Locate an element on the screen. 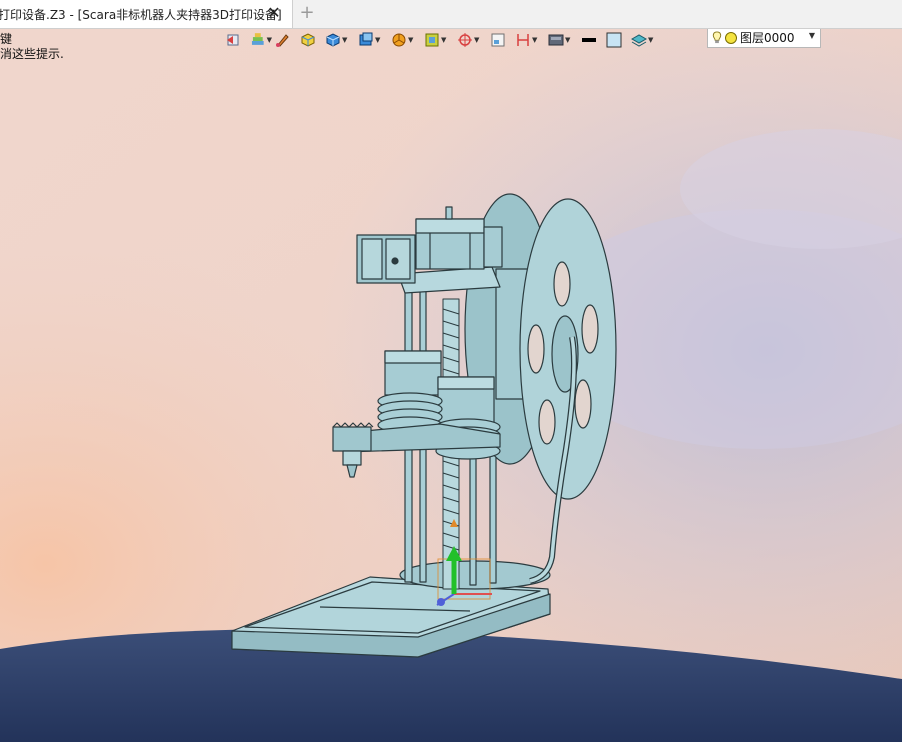 Image resolution: width=902 pixels, height=742 pixels. fill-color-icon is located at coordinates (614, 40).